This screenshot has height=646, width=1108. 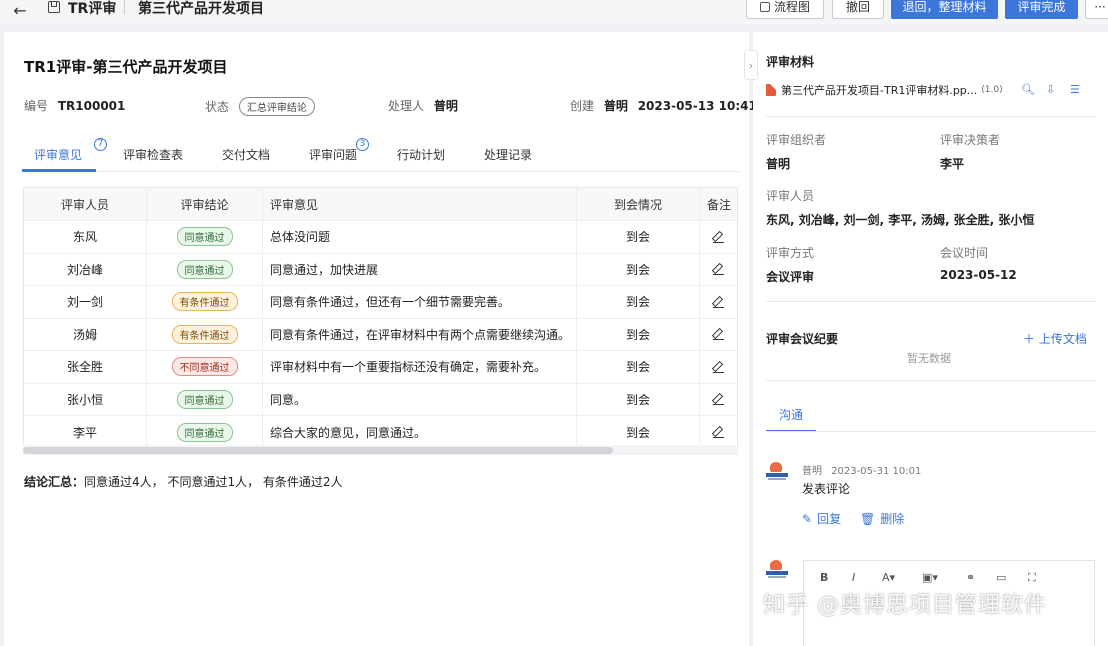 I want to click on conclusion-cell: 不同意通过, so click(x=205, y=367).